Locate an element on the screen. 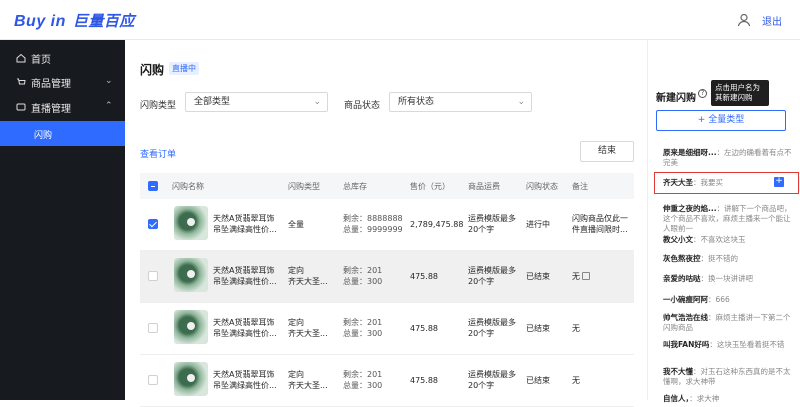  sidebar-item-label: 首页 is located at coordinates (41, 60).